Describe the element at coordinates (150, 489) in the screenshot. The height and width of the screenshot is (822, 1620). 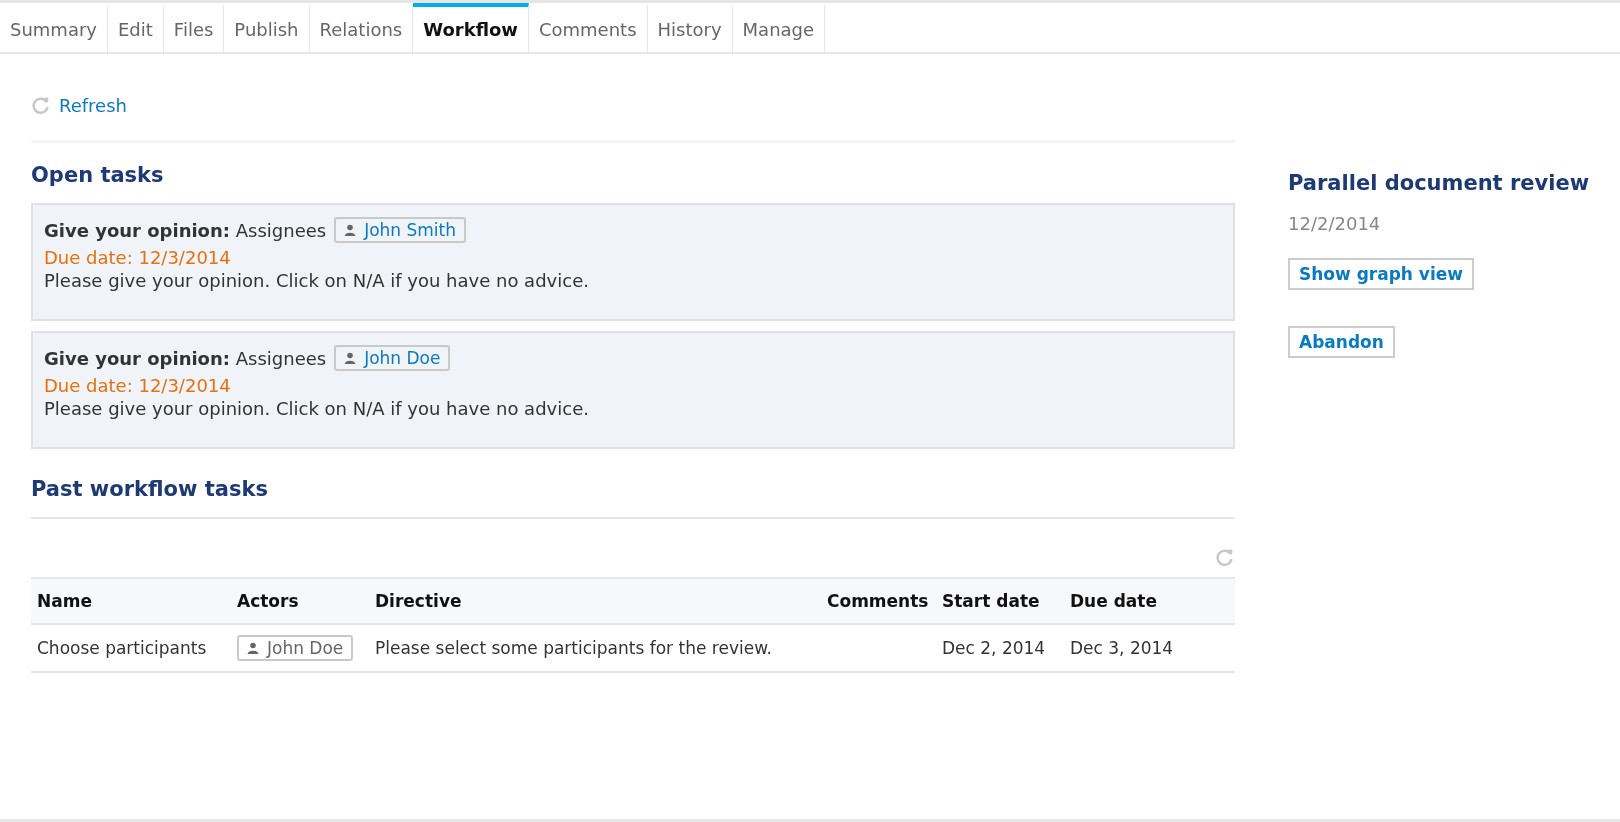
I see `section-title: Past workflow tasks` at that location.